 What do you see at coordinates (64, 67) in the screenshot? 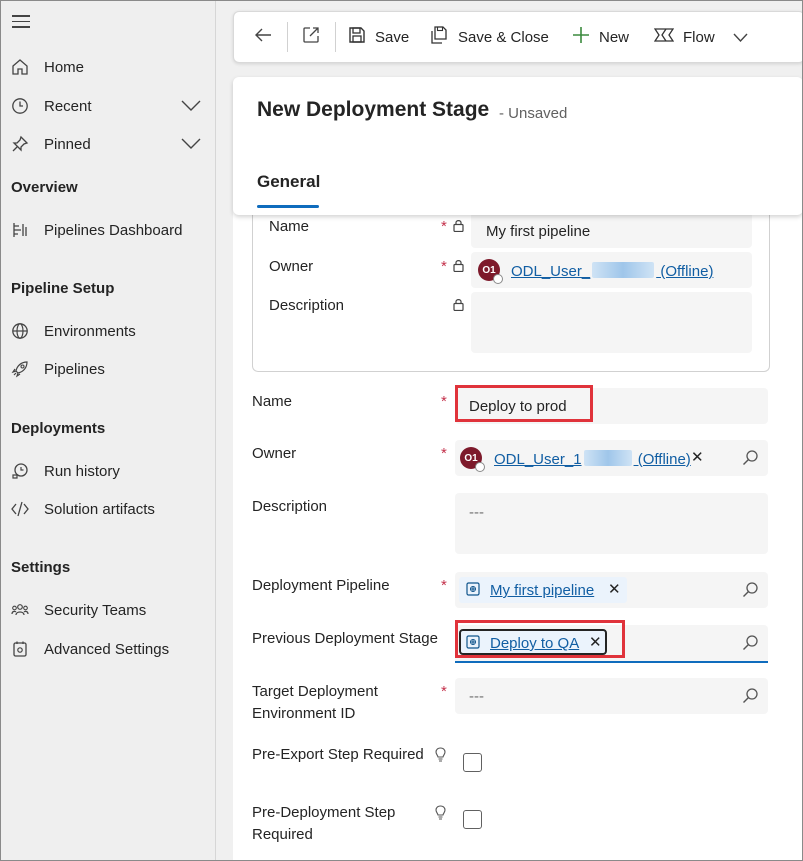
I see `sidebar-item-label: Home` at bounding box center [64, 67].